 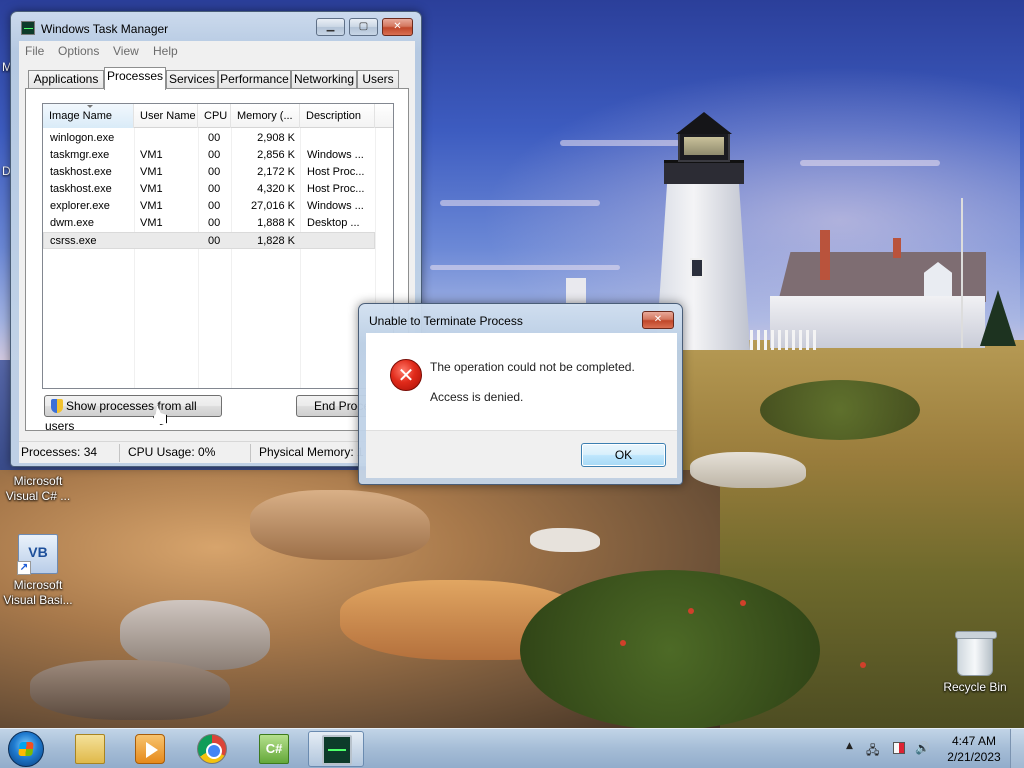 What do you see at coordinates (962, 273) in the screenshot?
I see `flagpole` at bounding box center [962, 273].